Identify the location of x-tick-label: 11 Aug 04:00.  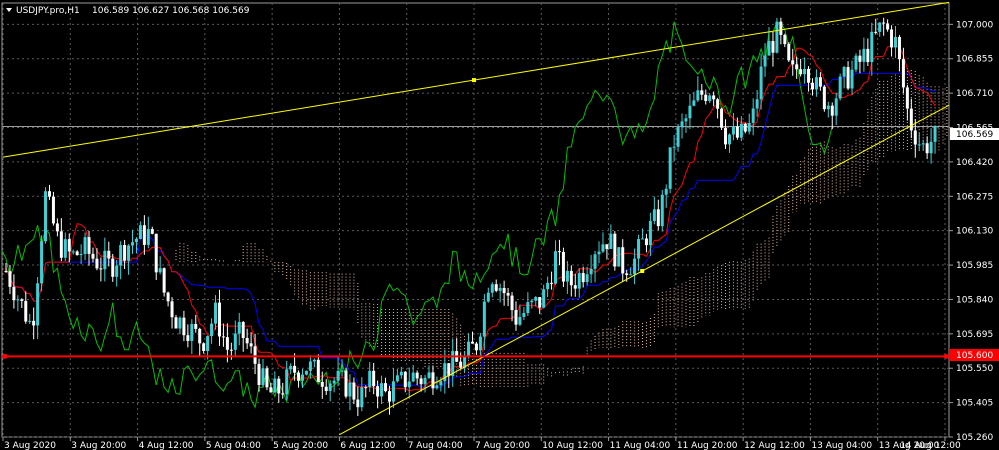
(640, 445).